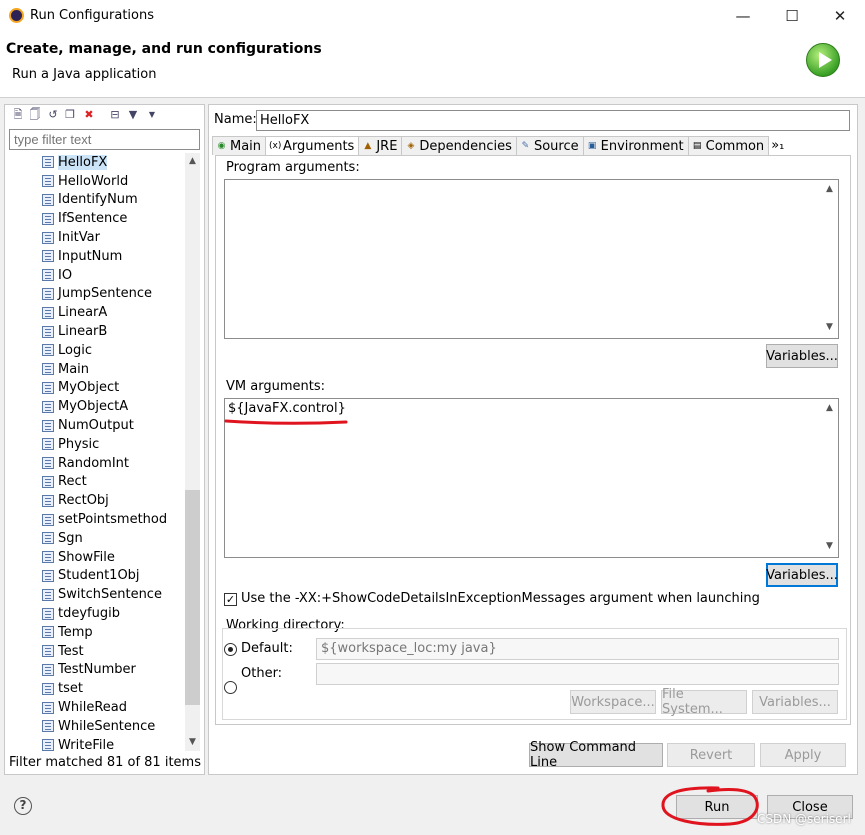 The width and height of the screenshot is (865, 835). Describe the element at coordinates (113, 482) in the screenshot. I see `tree-item: Rect` at that location.